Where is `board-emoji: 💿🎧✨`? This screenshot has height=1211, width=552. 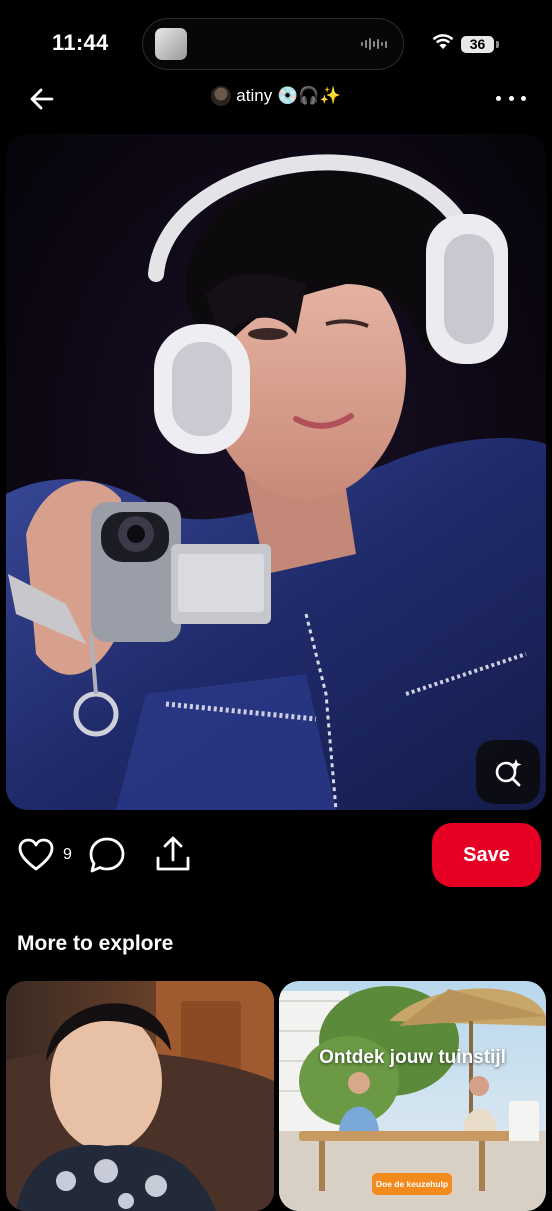
board-emoji: 💿🎧✨ is located at coordinates (309, 95).